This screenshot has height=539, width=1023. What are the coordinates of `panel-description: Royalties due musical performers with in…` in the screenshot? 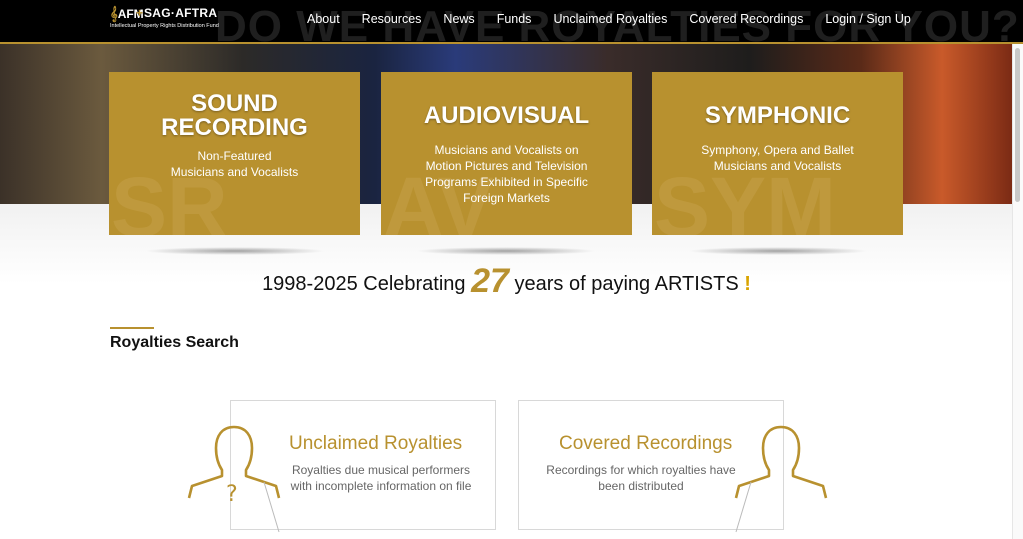 It's located at (381, 478).